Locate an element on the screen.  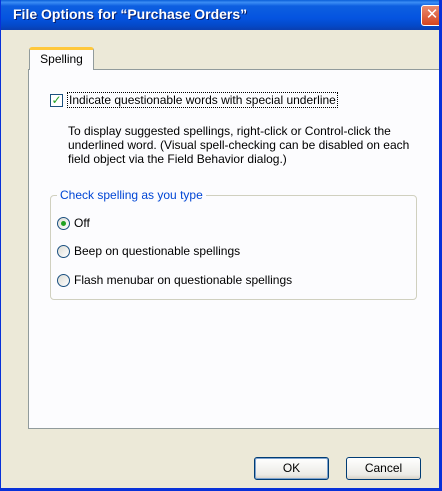
ok-button: OK is located at coordinates (291, 468).